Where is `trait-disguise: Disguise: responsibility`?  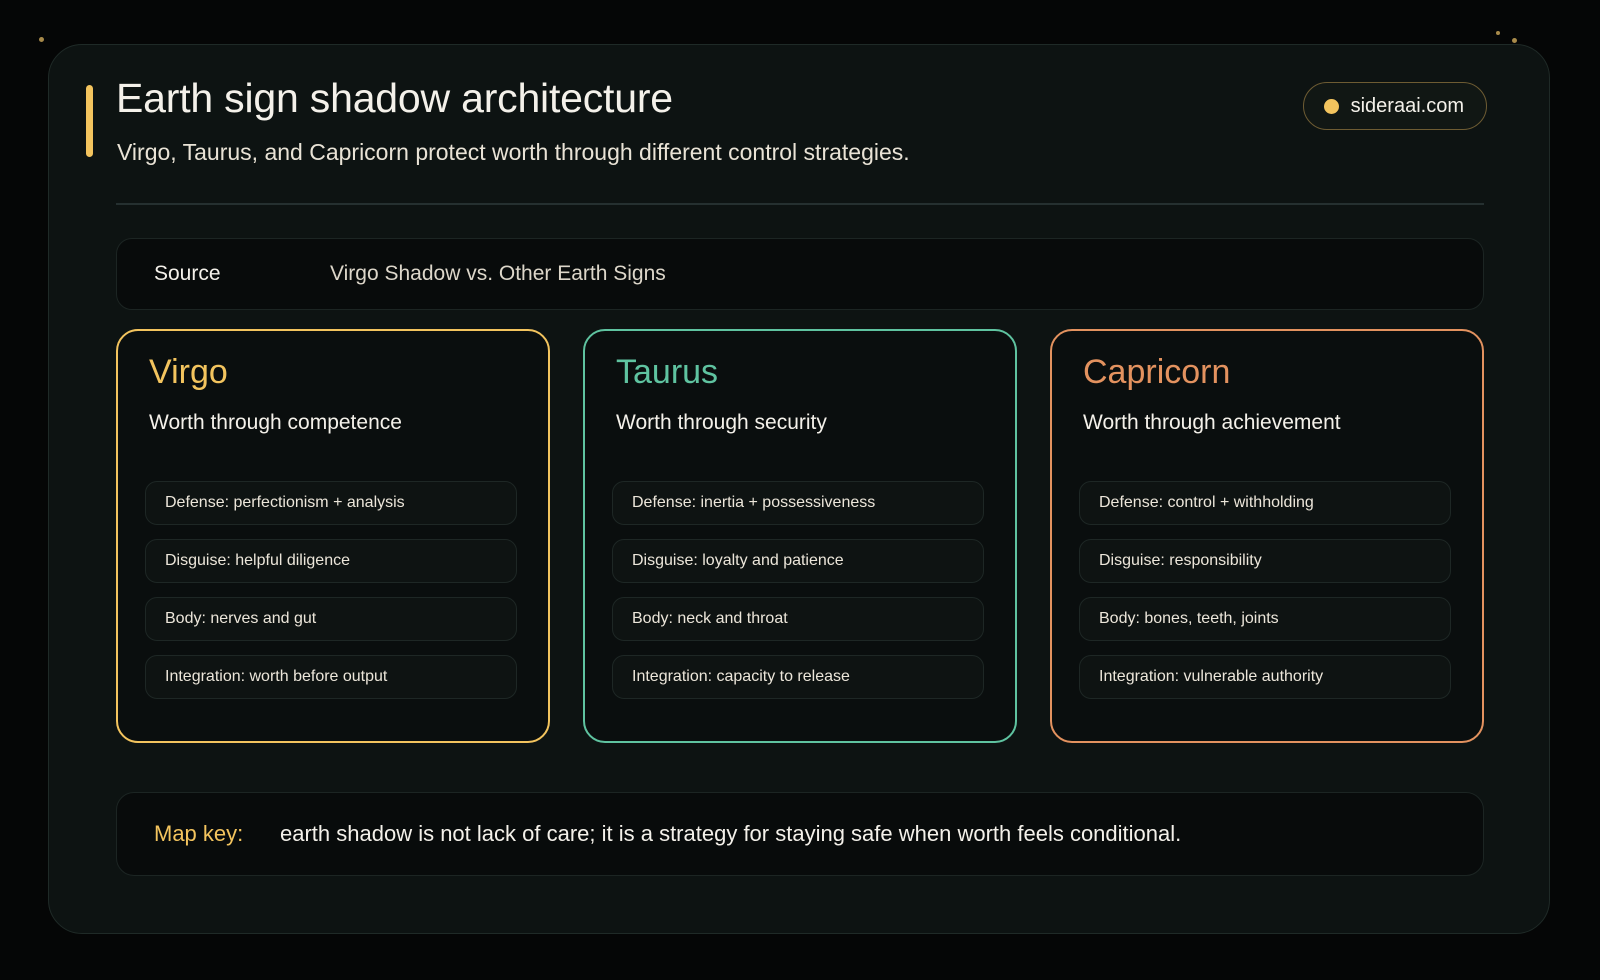 trait-disguise: Disguise: responsibility is located at coordinates (1265, 561).